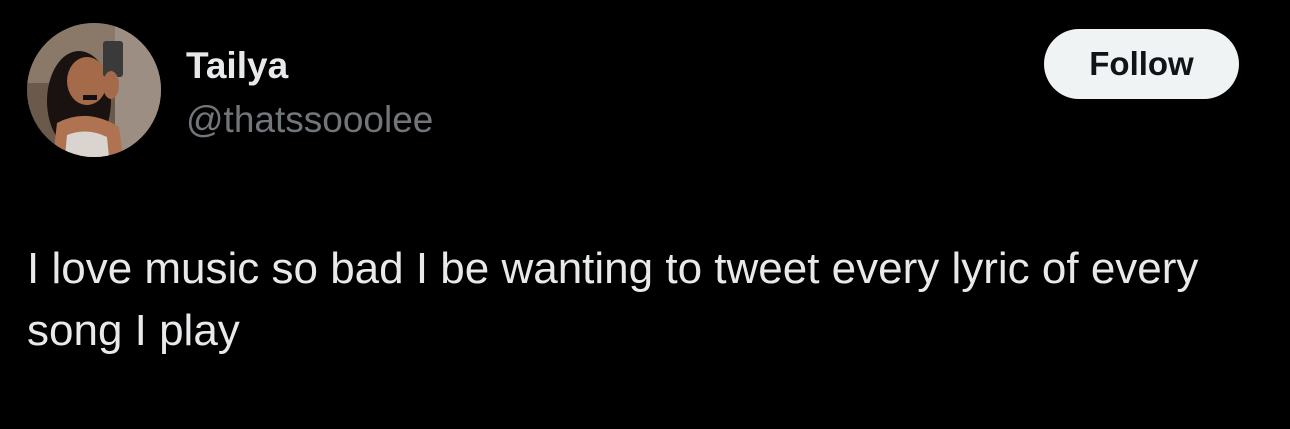 The height and width of the screenshot is (429, 1290). What do you see at coordinates (237, 66) in the screenshot?
I see `author-name: Tailya` at bounding box center [237, 66].